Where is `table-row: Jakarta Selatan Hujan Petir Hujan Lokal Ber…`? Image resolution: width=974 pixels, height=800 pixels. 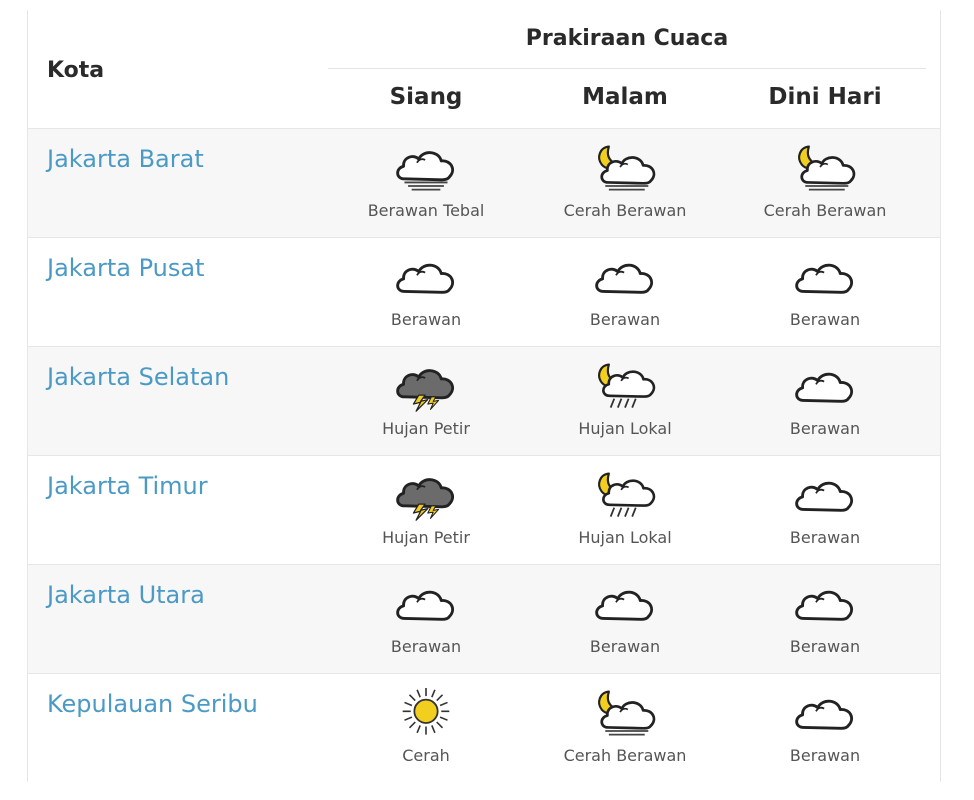 table-row: Jakarta Selatan Hujan Petir Hujan Lokal Ber… is located at coordinates (484, 400).